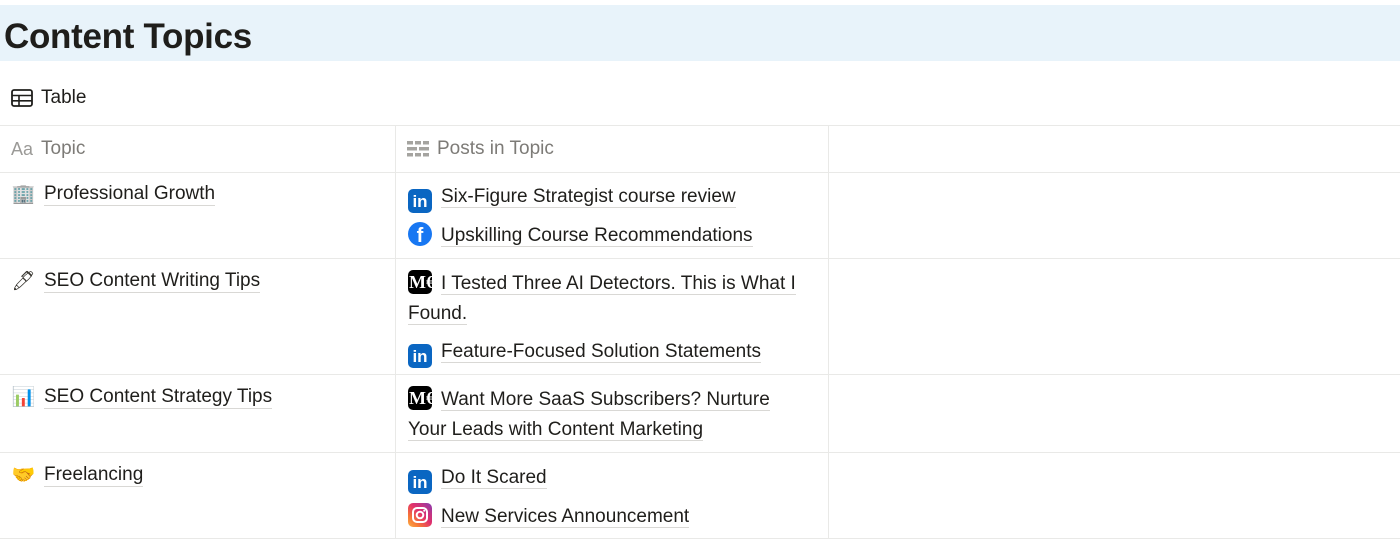 This screenshot has height=540, width=1400. I want to click on instagram-icon, so click(420, 515).